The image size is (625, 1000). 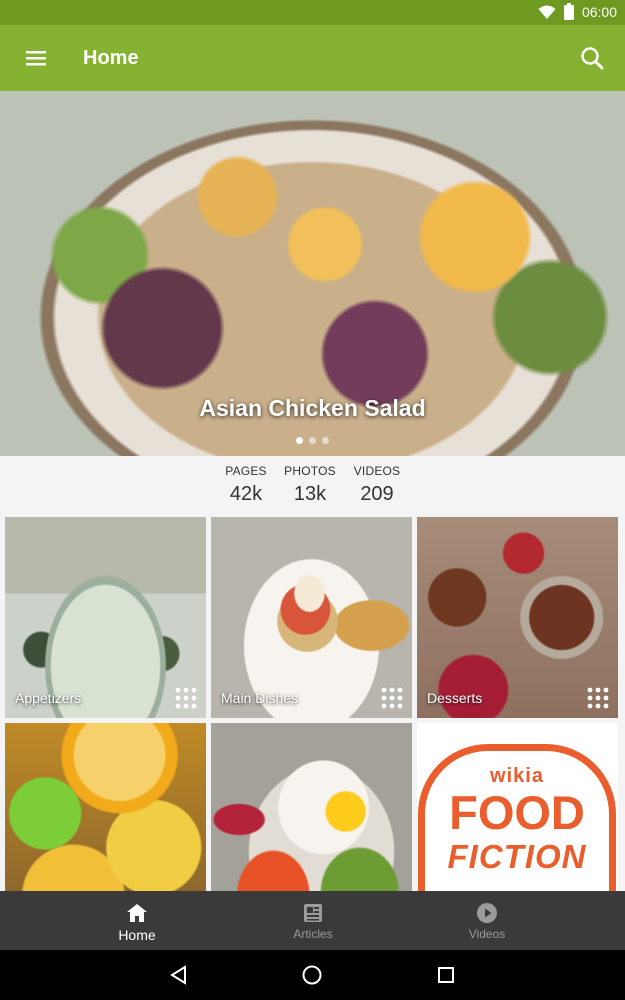 What do you see at coordinates (455, 698) in the screenshot?
I see `tile-label: Desserts` at bounding box center [455, 698].